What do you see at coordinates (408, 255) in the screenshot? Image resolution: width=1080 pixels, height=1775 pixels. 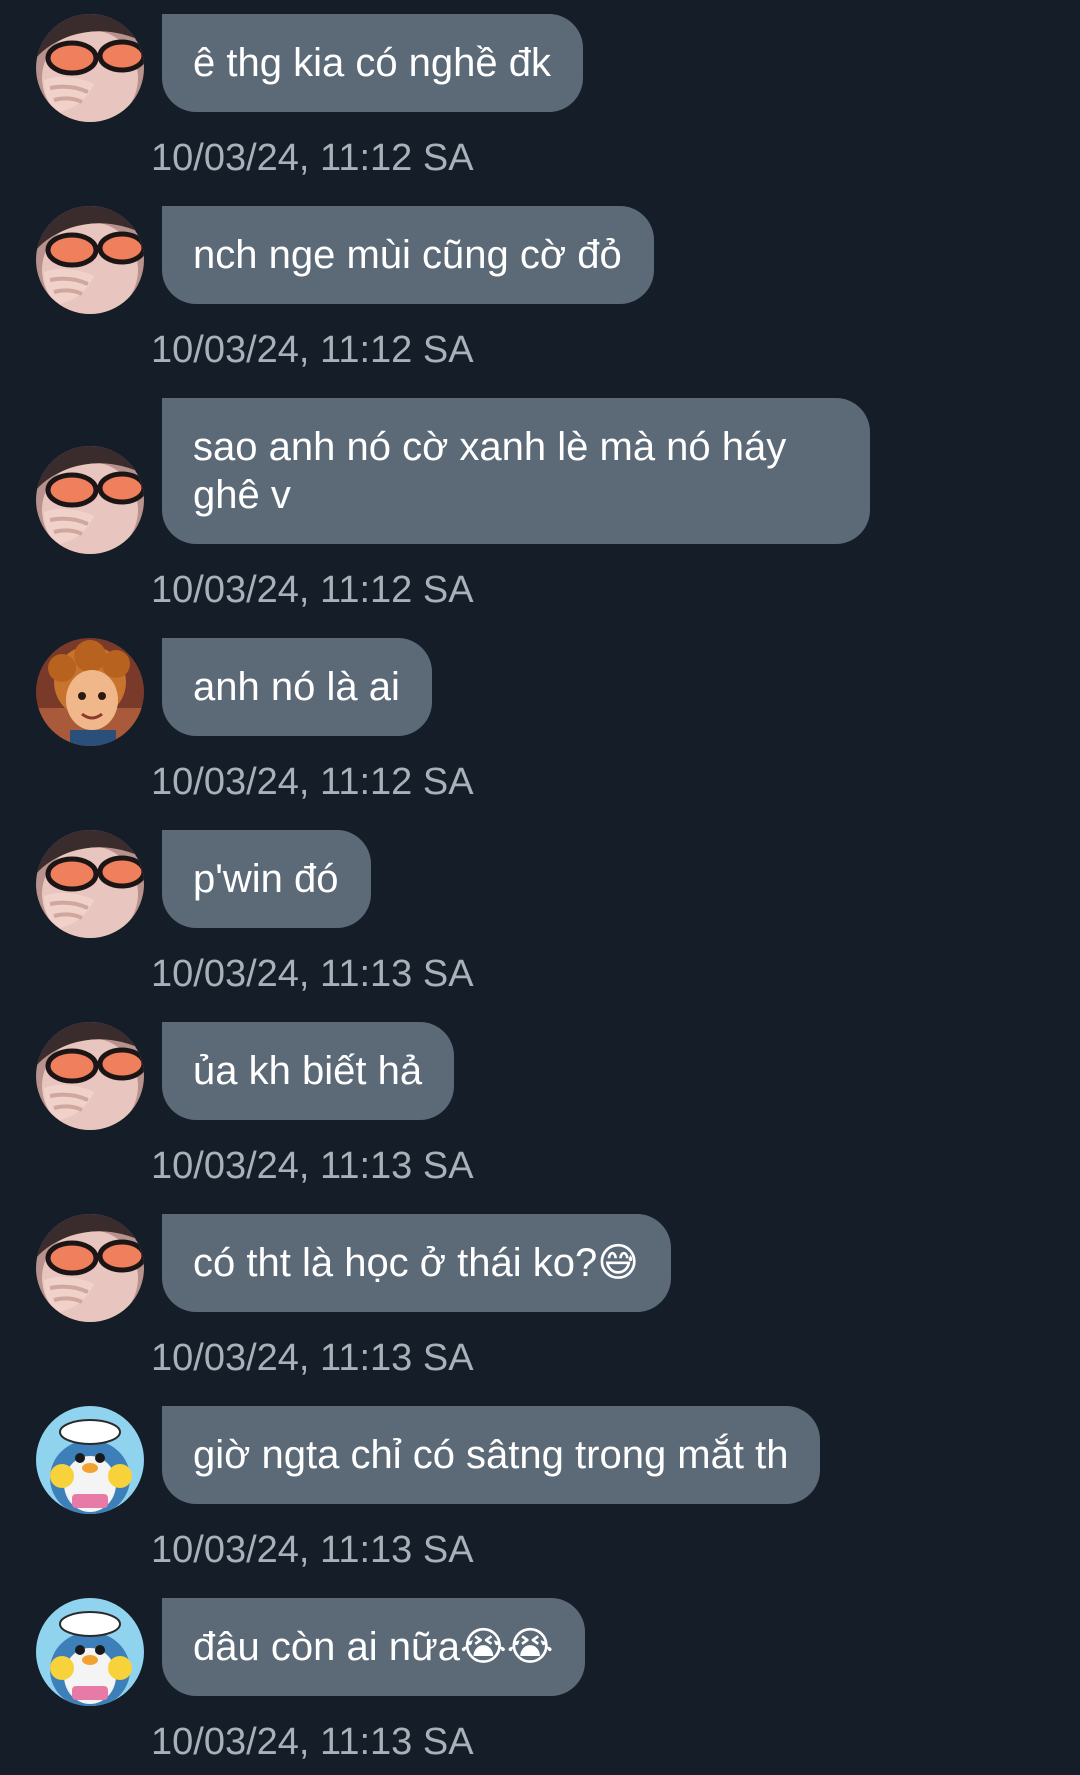 I see `message-bubble: nch nge mùi cũng cờ đỏ` at bounding box center [408, 255].